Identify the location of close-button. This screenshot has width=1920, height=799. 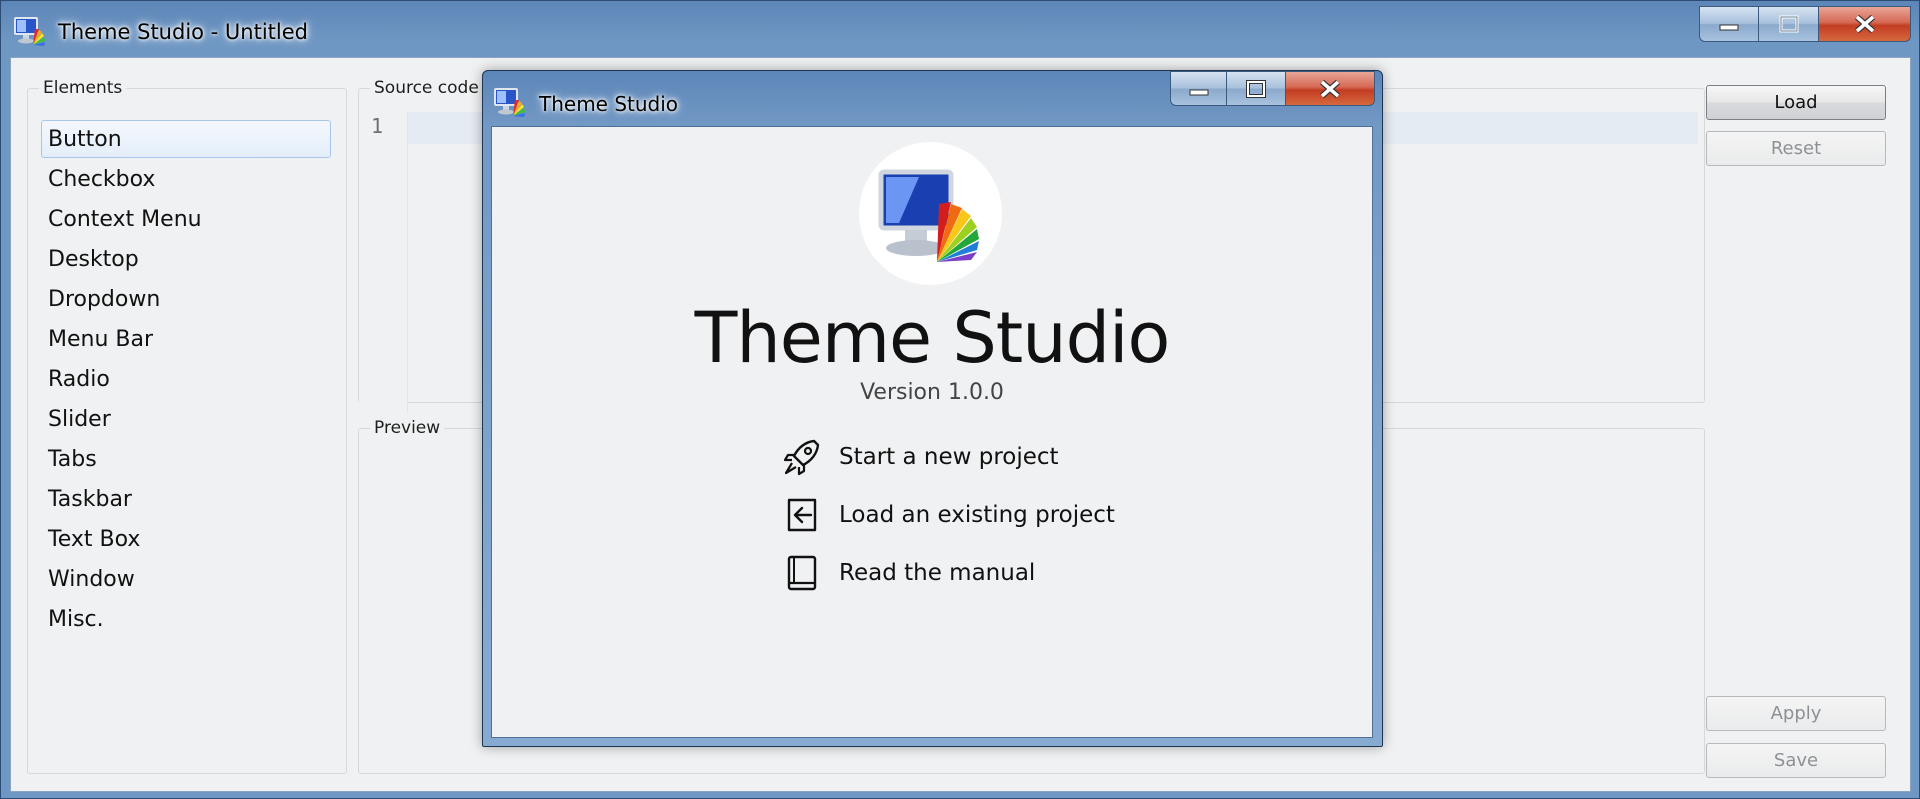
(1865, 24).